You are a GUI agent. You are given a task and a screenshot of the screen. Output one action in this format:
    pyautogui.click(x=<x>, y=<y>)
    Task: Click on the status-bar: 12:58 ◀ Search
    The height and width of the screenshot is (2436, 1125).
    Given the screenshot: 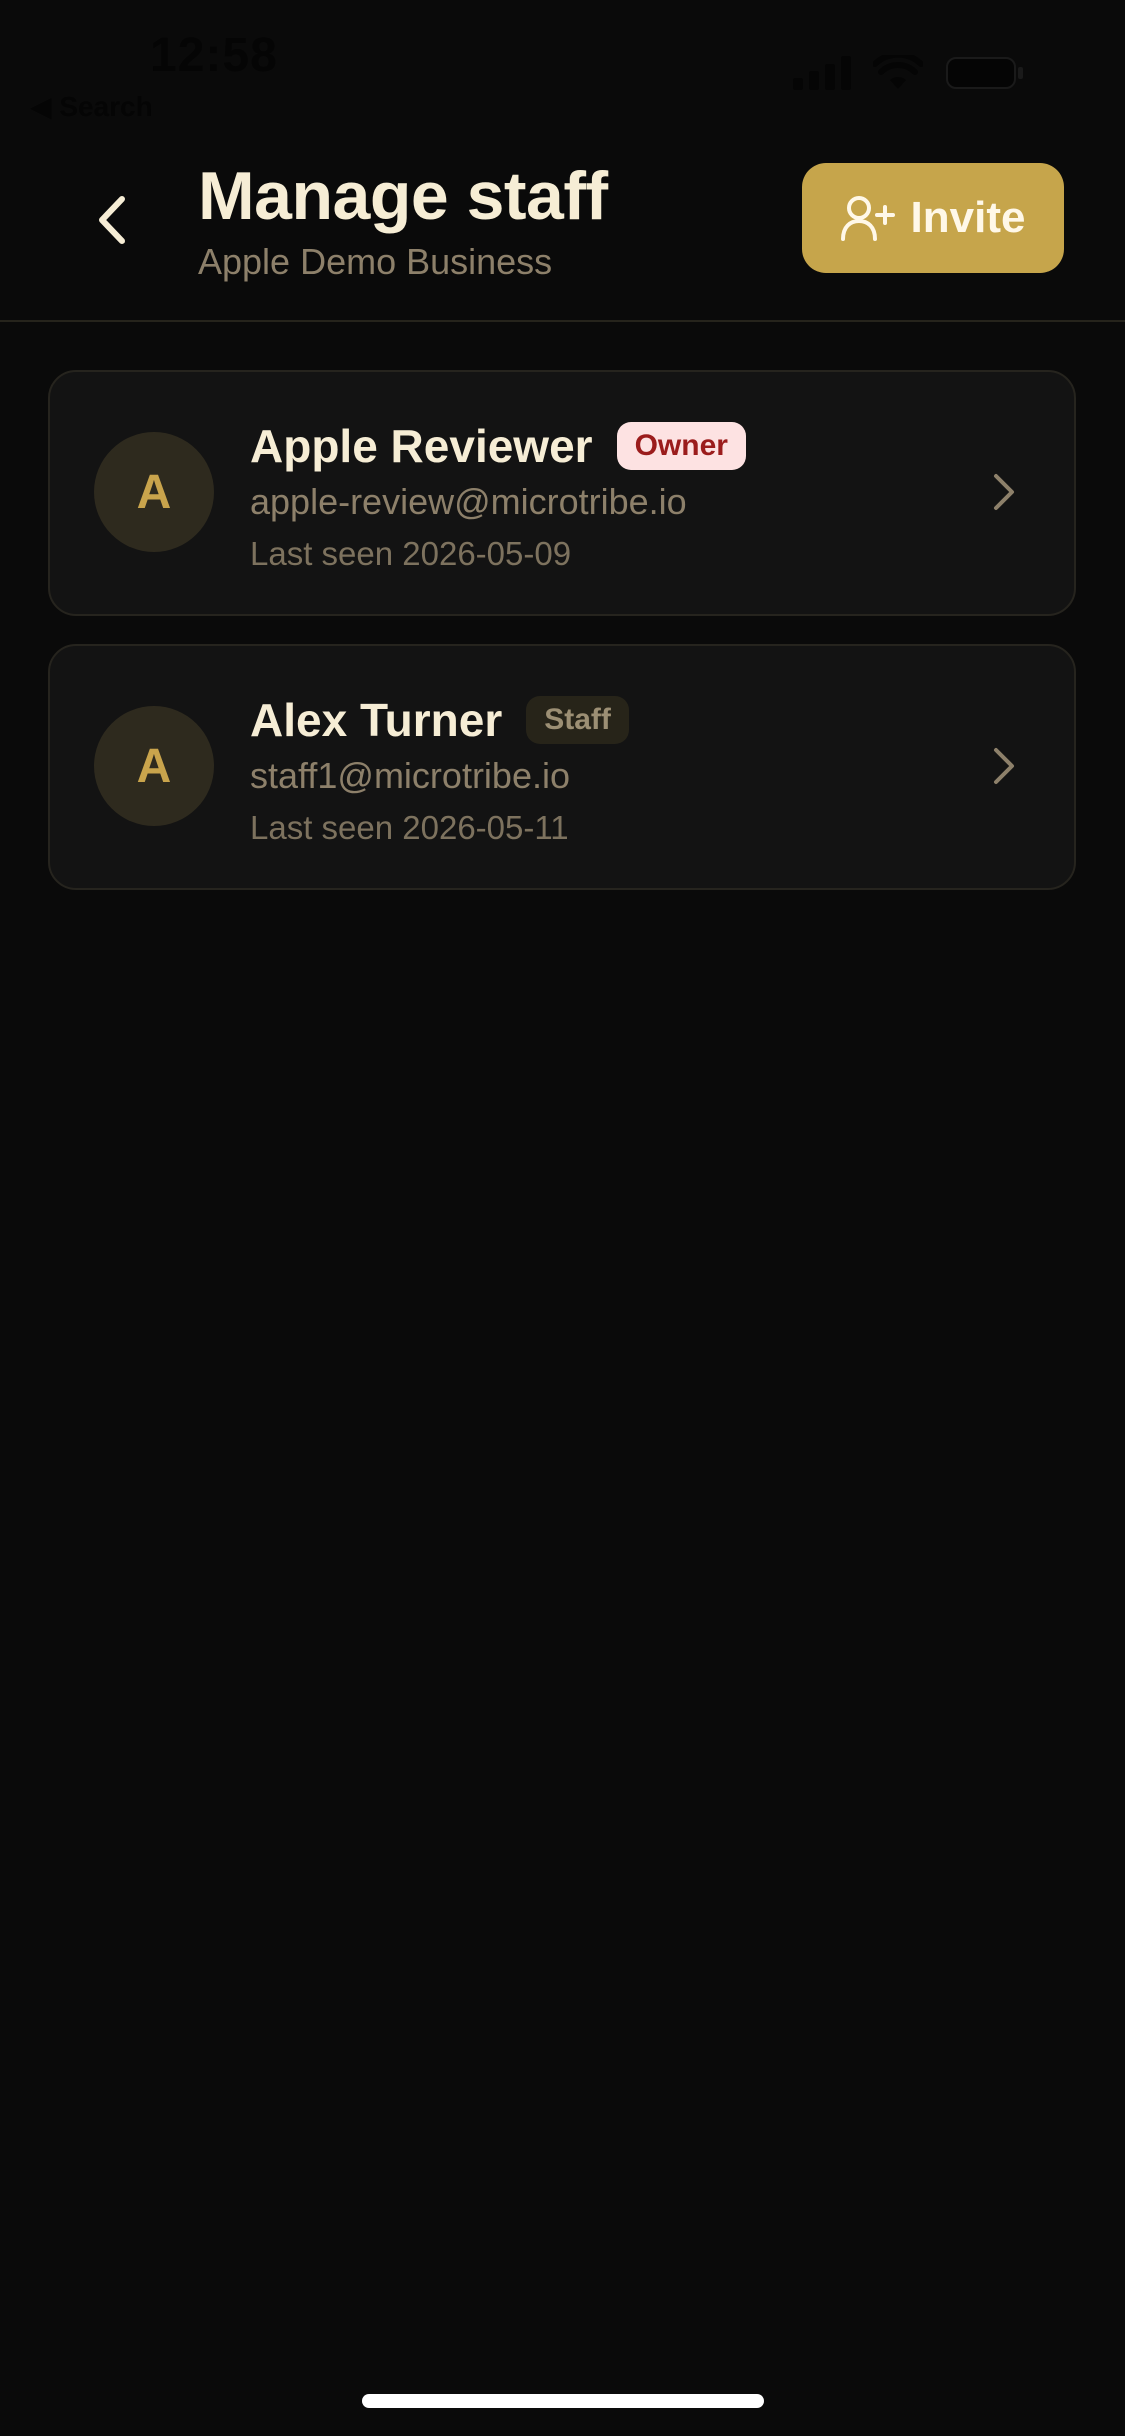 What is the action you would take?
    pyautogui.click(x=562, y=65)
    